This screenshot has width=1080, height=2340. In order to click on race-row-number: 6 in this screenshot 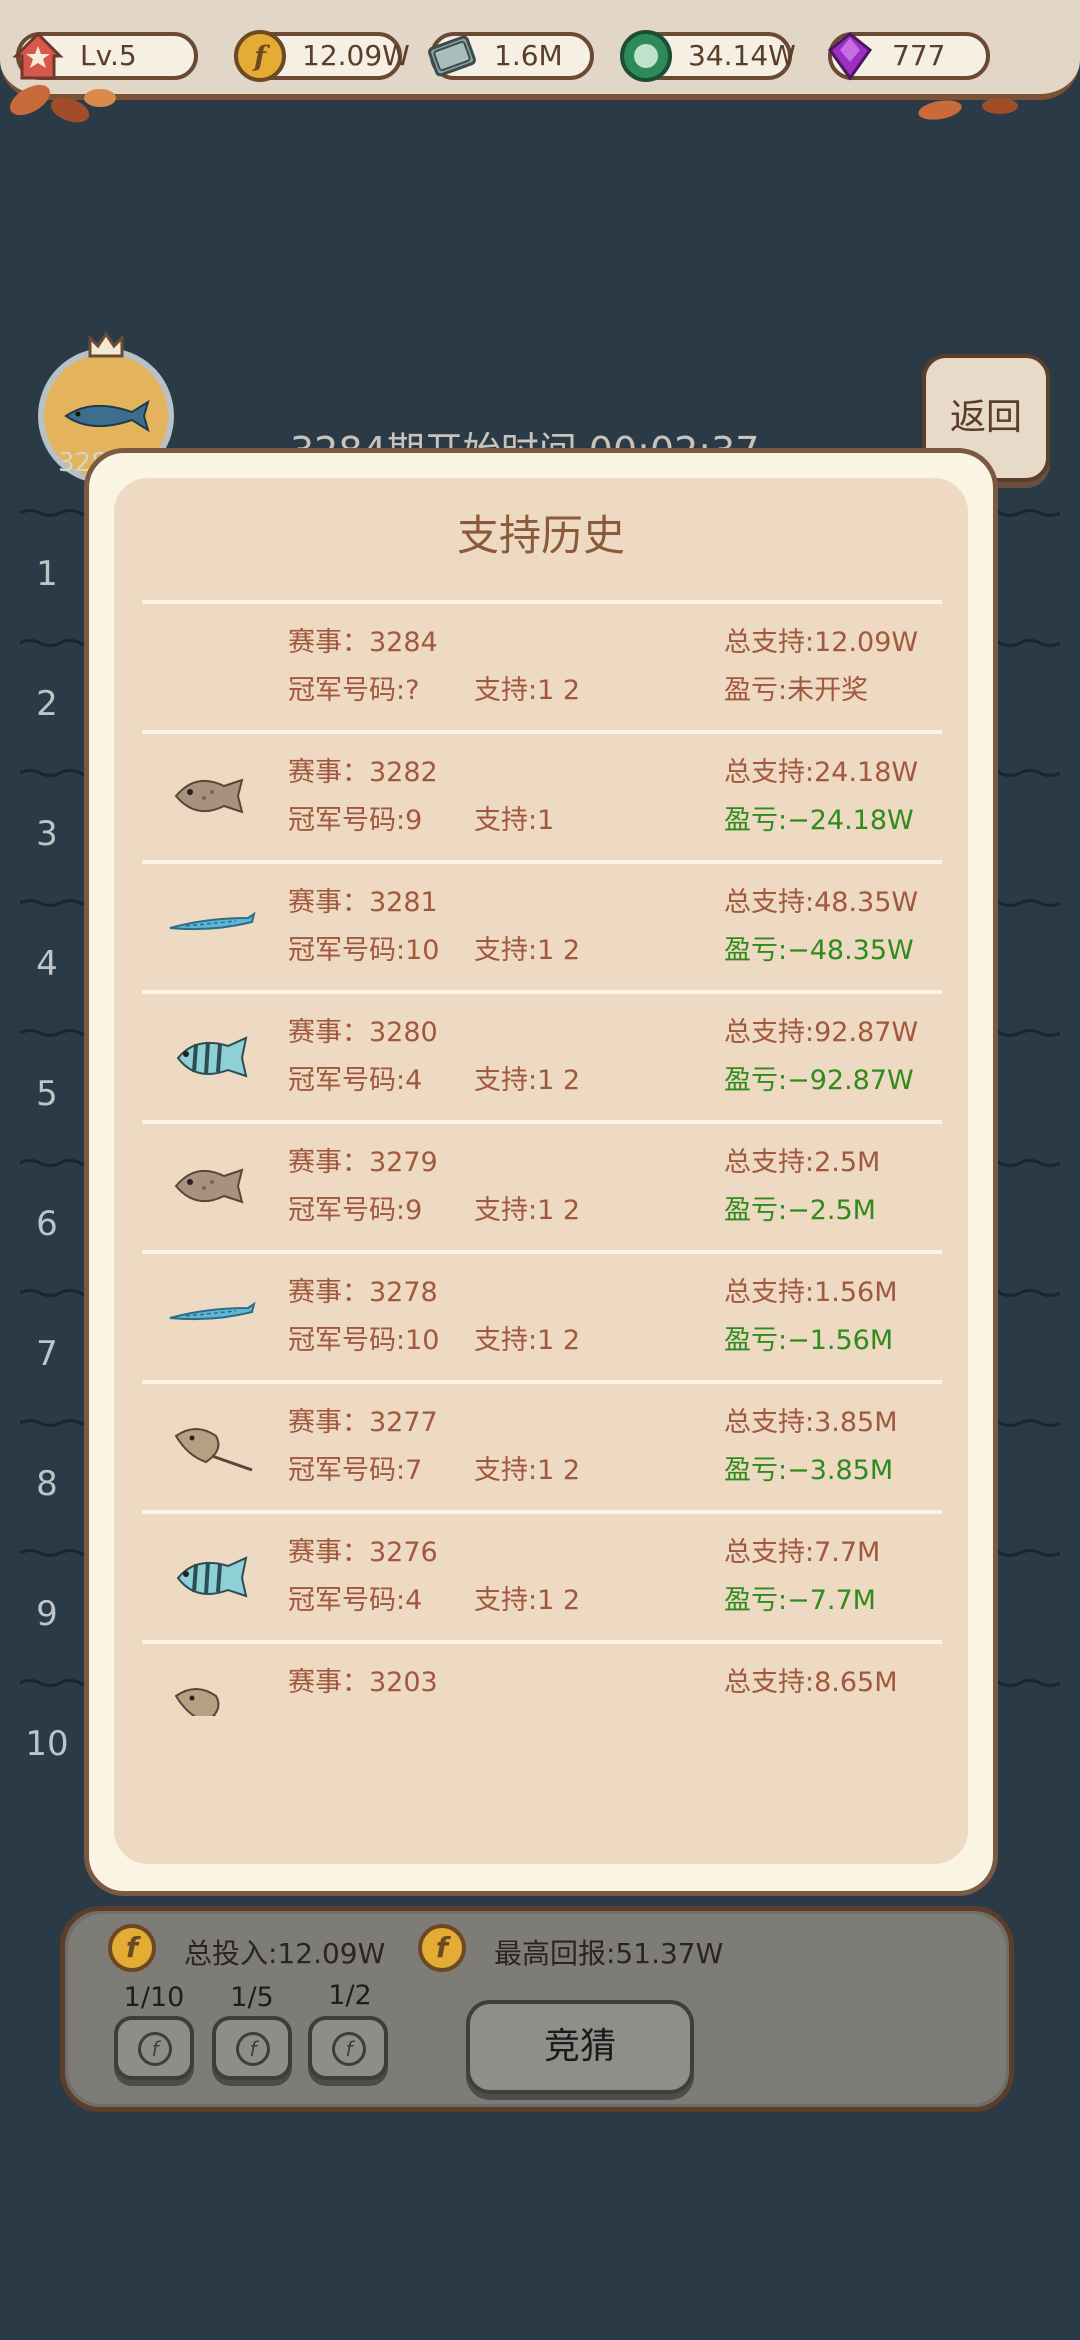, I will do `click(47, 1224)`.